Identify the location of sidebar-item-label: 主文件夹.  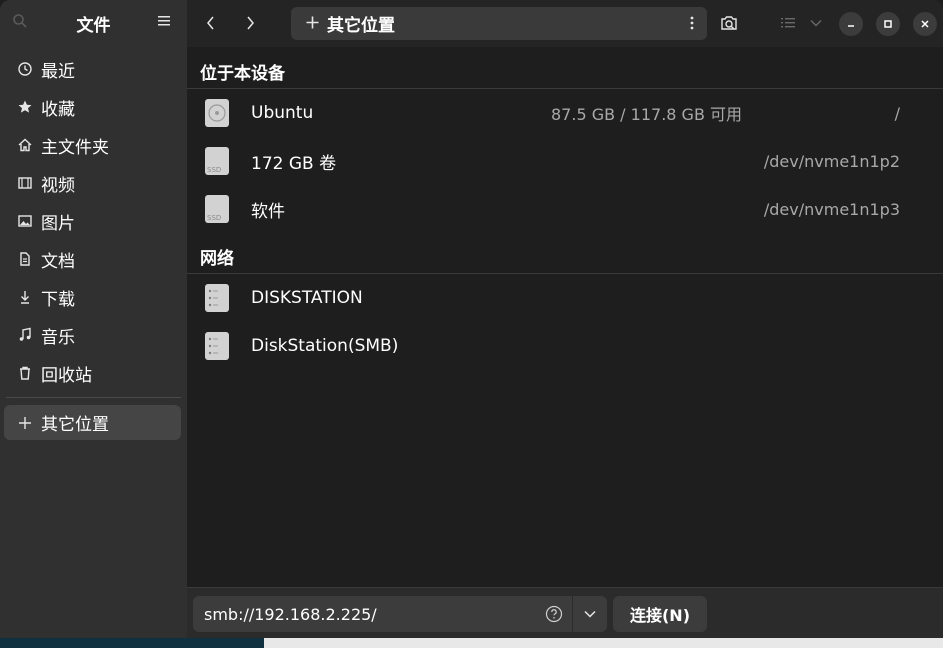
(75, 147).